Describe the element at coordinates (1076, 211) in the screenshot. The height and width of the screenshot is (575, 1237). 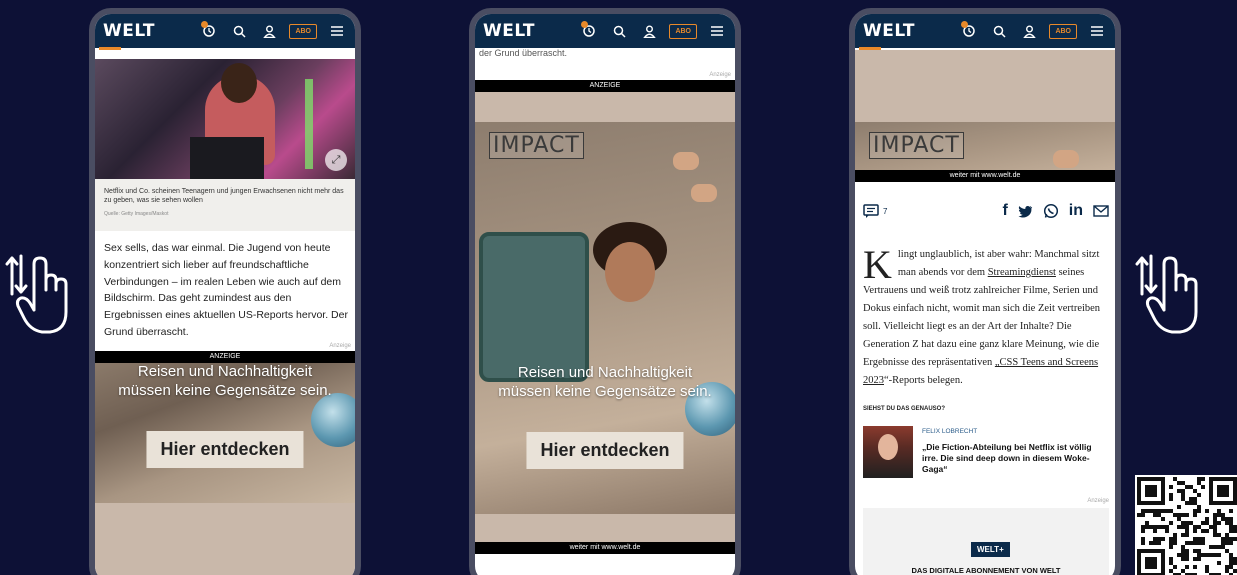
I see `linkedin-icon: in` at that location.